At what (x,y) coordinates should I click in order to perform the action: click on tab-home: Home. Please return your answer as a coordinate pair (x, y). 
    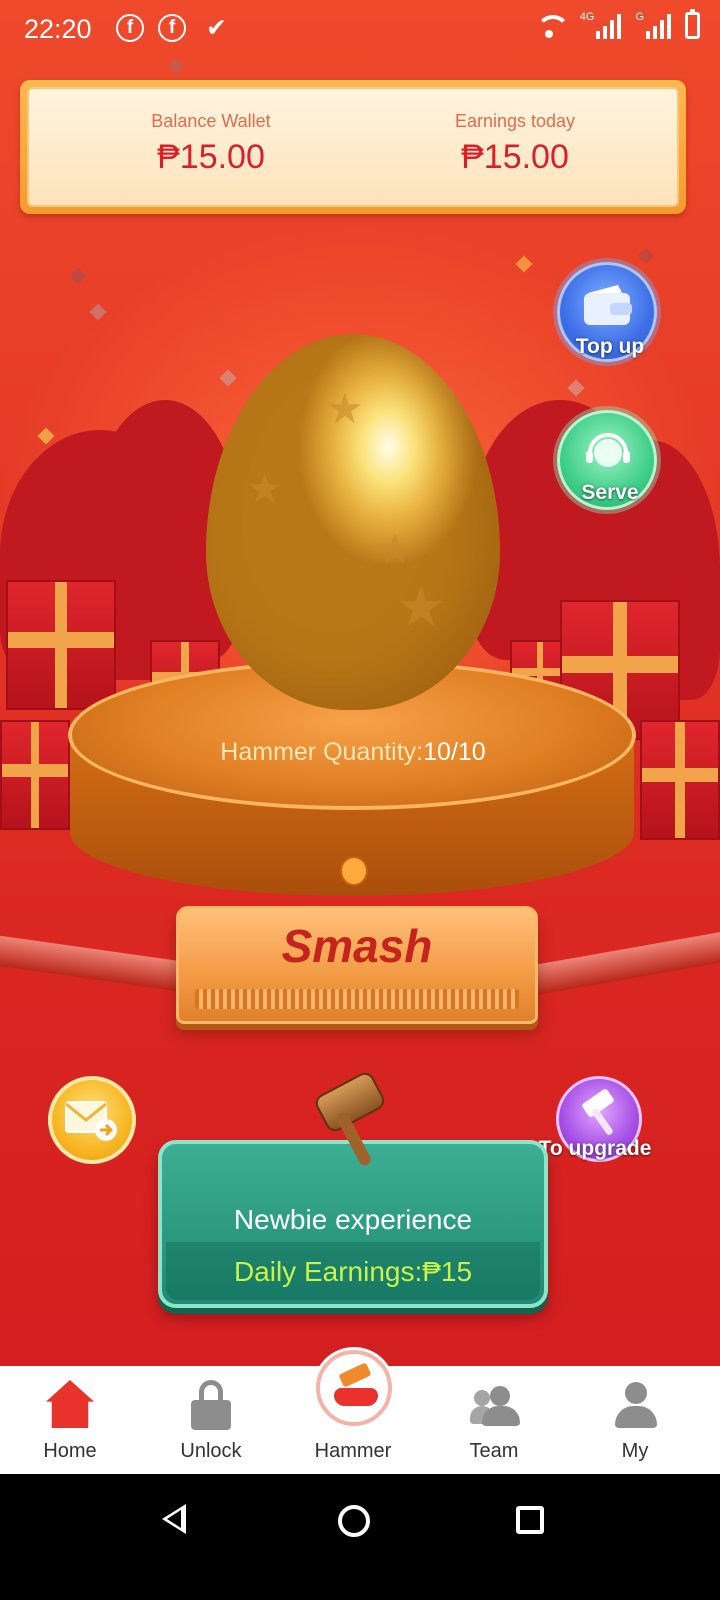
    Looking at the image, I should click on (70, 1420).